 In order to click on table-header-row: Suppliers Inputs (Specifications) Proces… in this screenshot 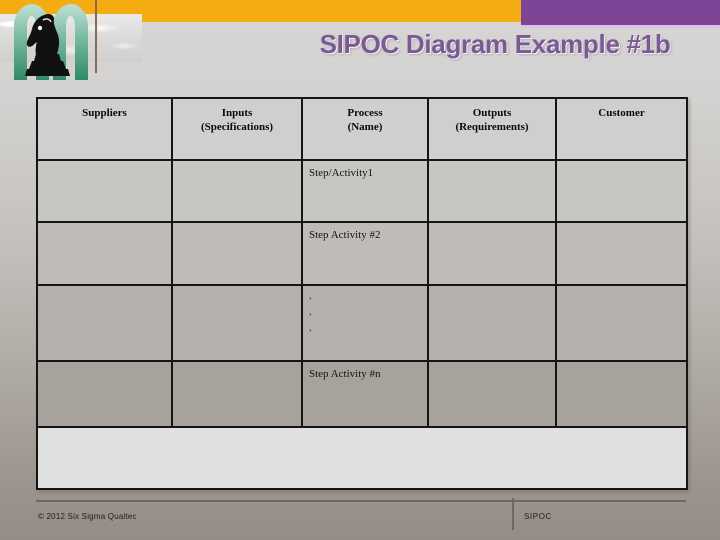, I will do `click(362, 129)`.